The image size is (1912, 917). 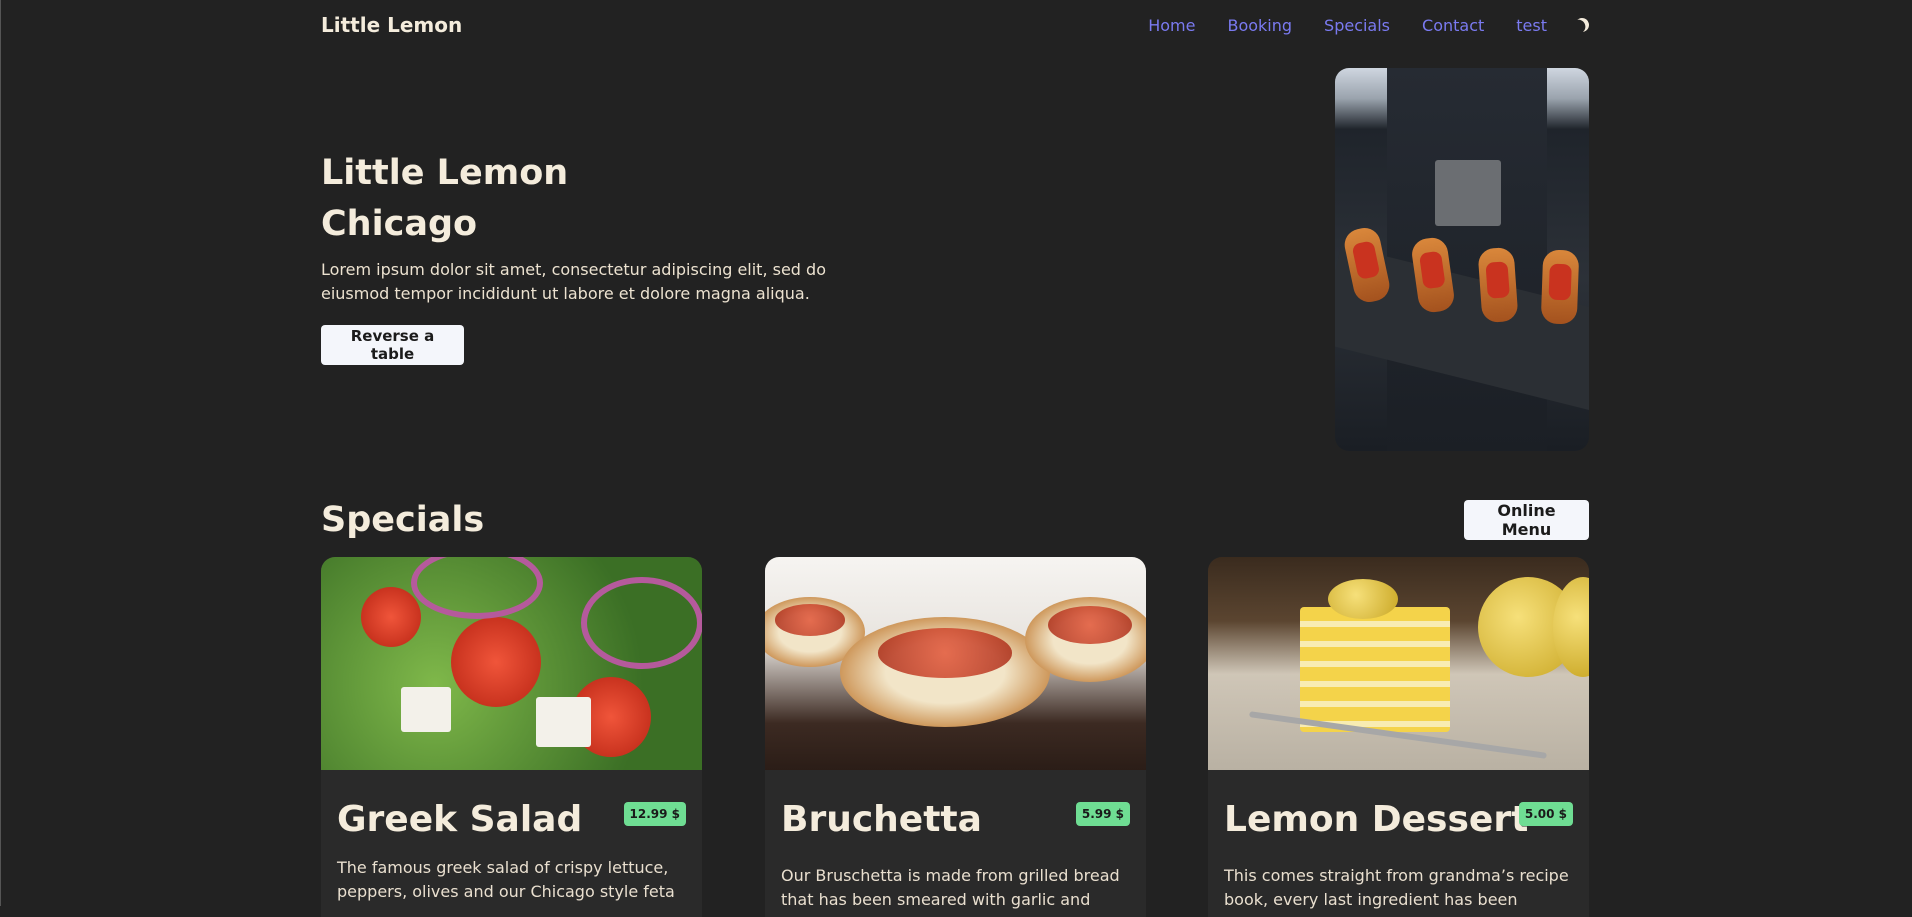 I want to click on nav-links: Home Booking Specials Contact test, so click(x=1368, y=25).